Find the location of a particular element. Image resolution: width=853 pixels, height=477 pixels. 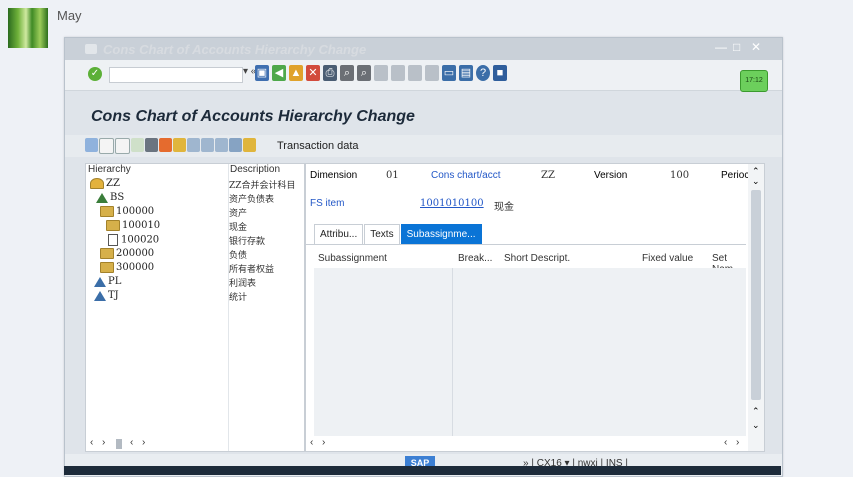

prev-page-icon is located at coordinates (398, 73).